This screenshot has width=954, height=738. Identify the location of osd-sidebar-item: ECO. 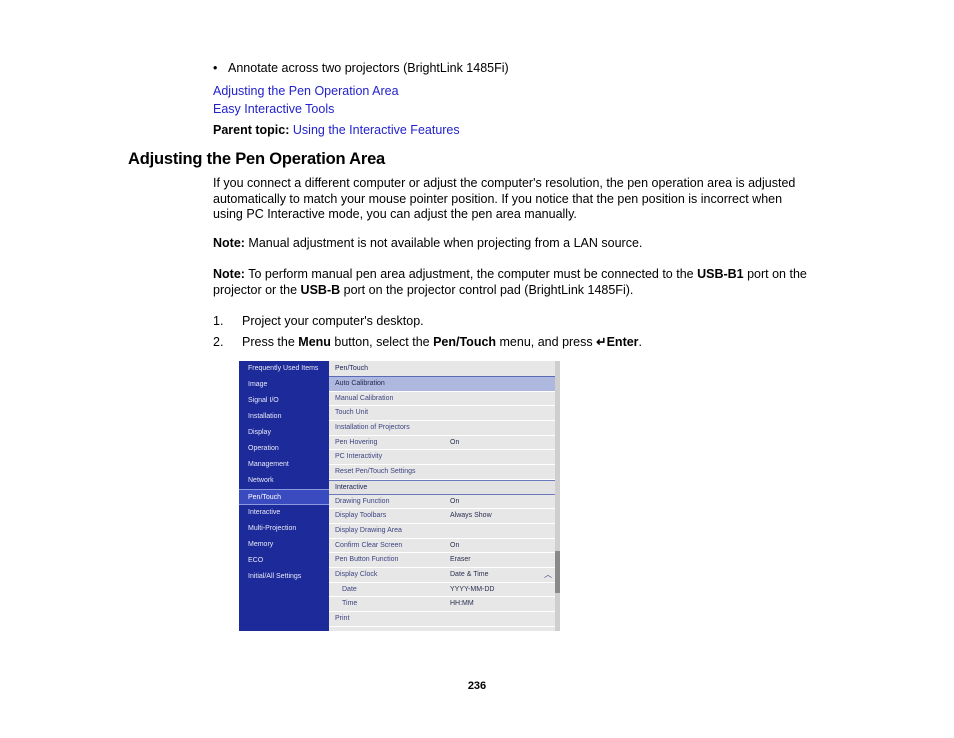
(284, 561).